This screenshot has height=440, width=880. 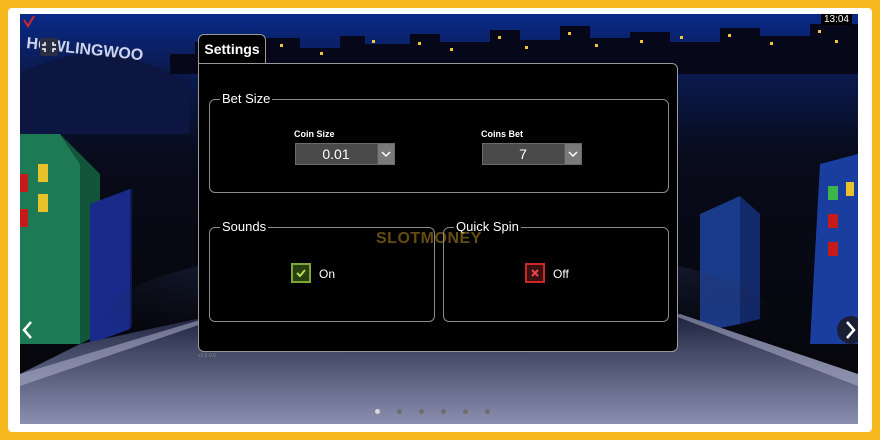 What do you see at coordinates (244, 227) in the screenshot?
I see `sounds-title: Sounds` at bounding box center [244, 227].